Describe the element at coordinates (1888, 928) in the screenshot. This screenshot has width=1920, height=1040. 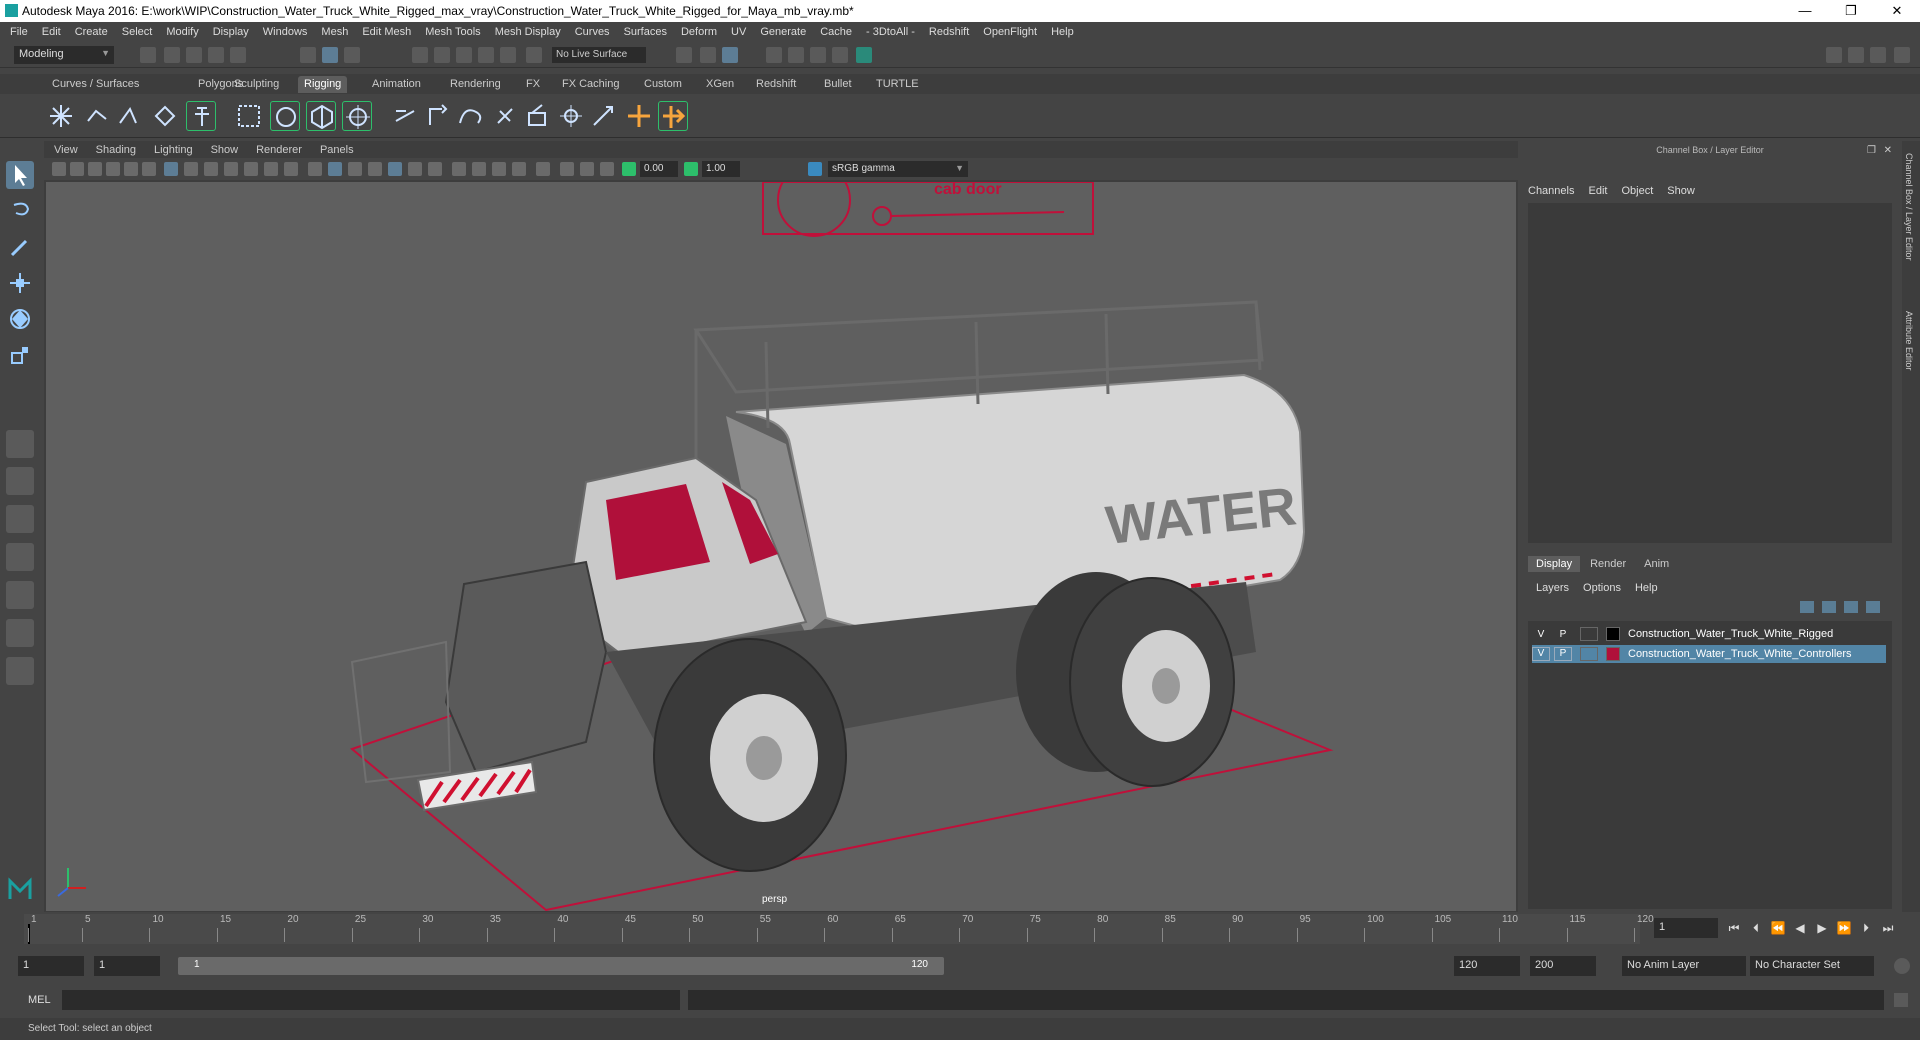
I see `go-to-end-icon: ⏭` at that location.